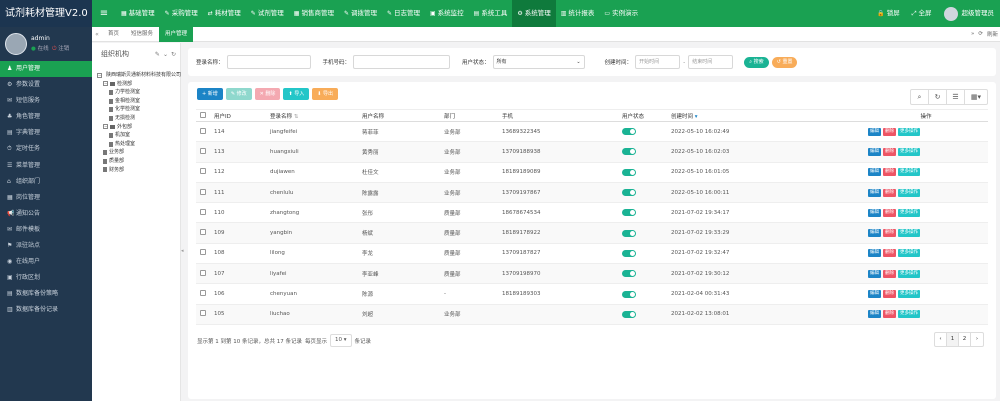 The image size is (1000, 401). I want to click on sidebar-item: ⚑ 派驻站点, so click(46, 246).